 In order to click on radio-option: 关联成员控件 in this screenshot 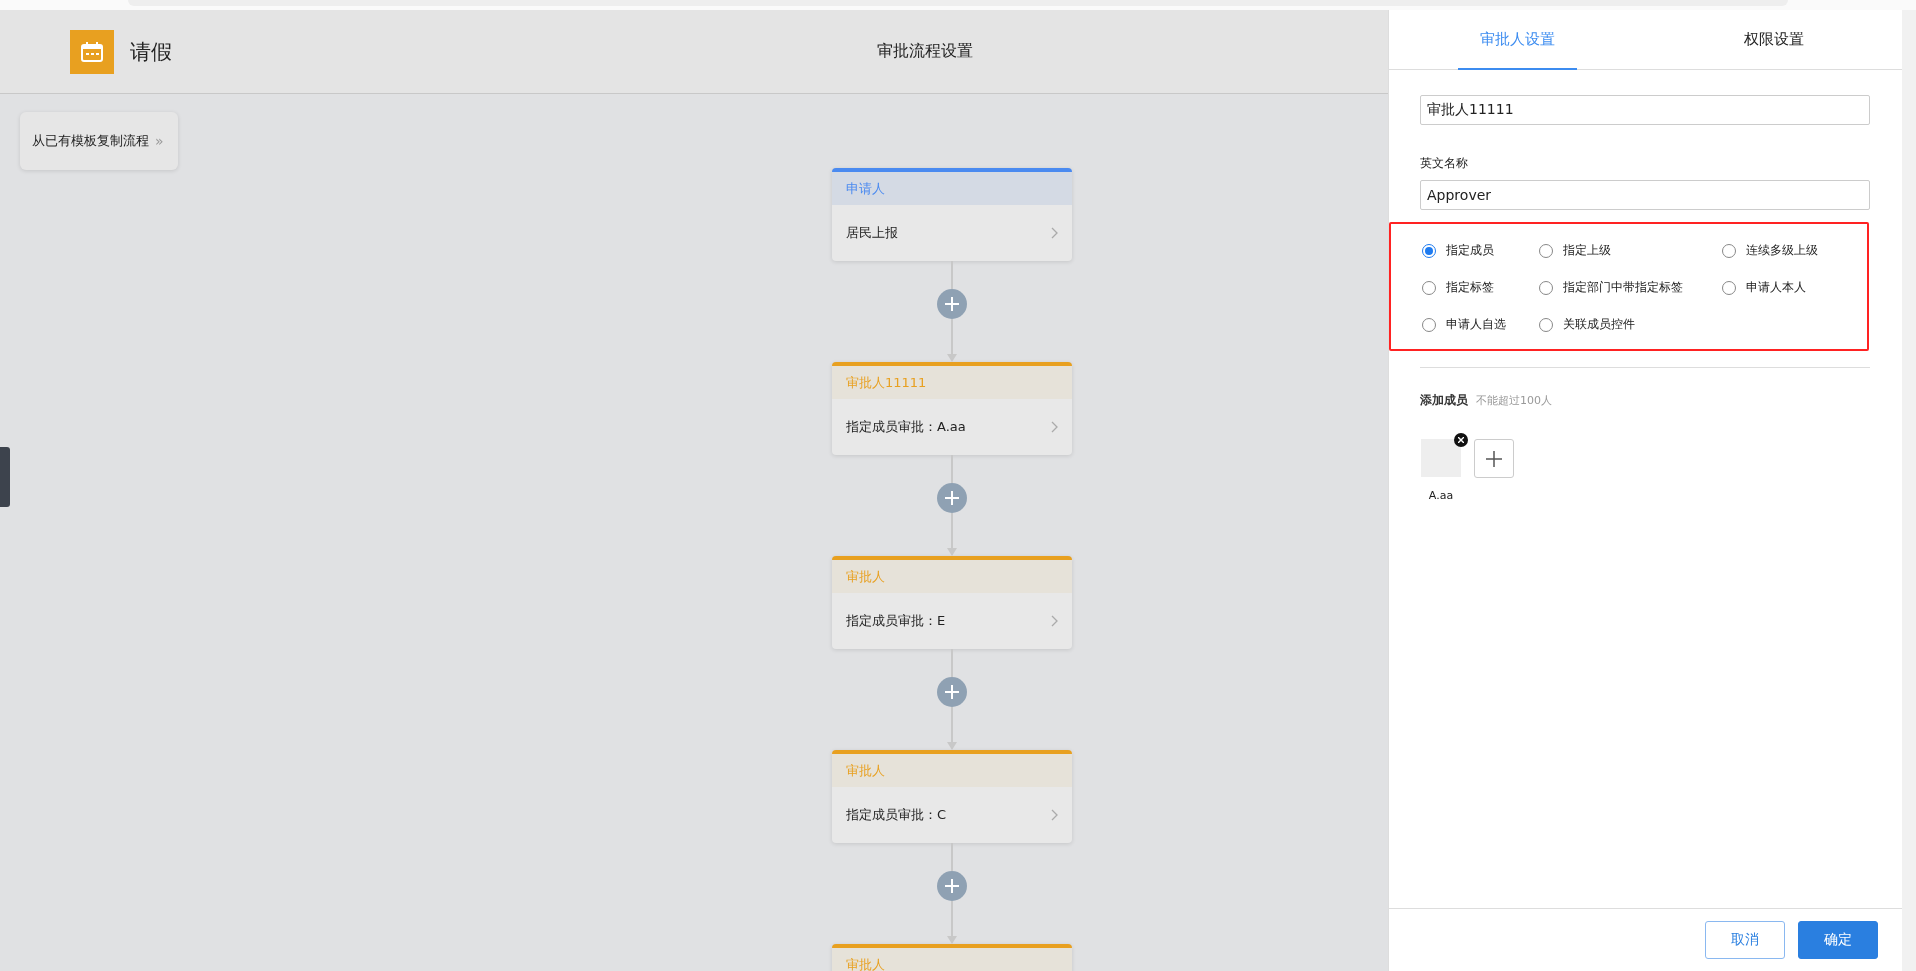, I will do `click(1630, 324)`.